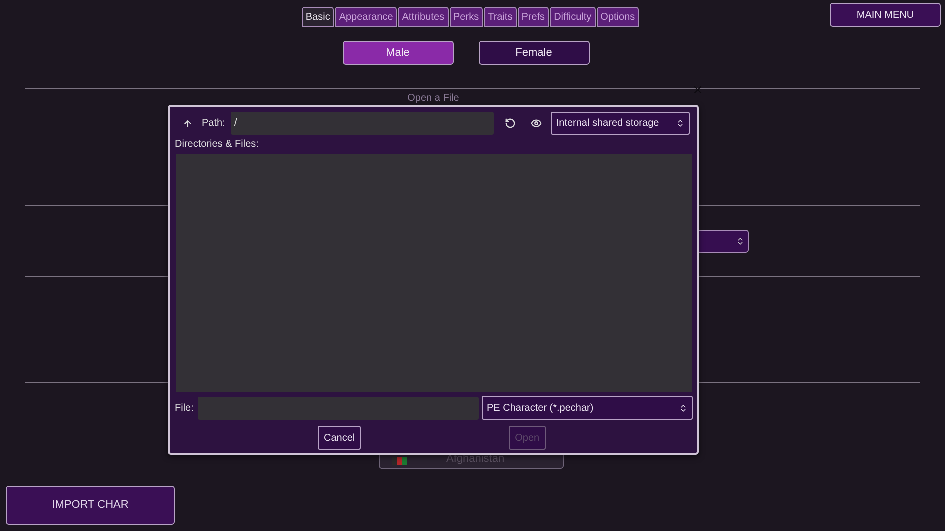 The height and width of the screenshot is (531, 945). I want to click on file-name-field, so click(338, 408).